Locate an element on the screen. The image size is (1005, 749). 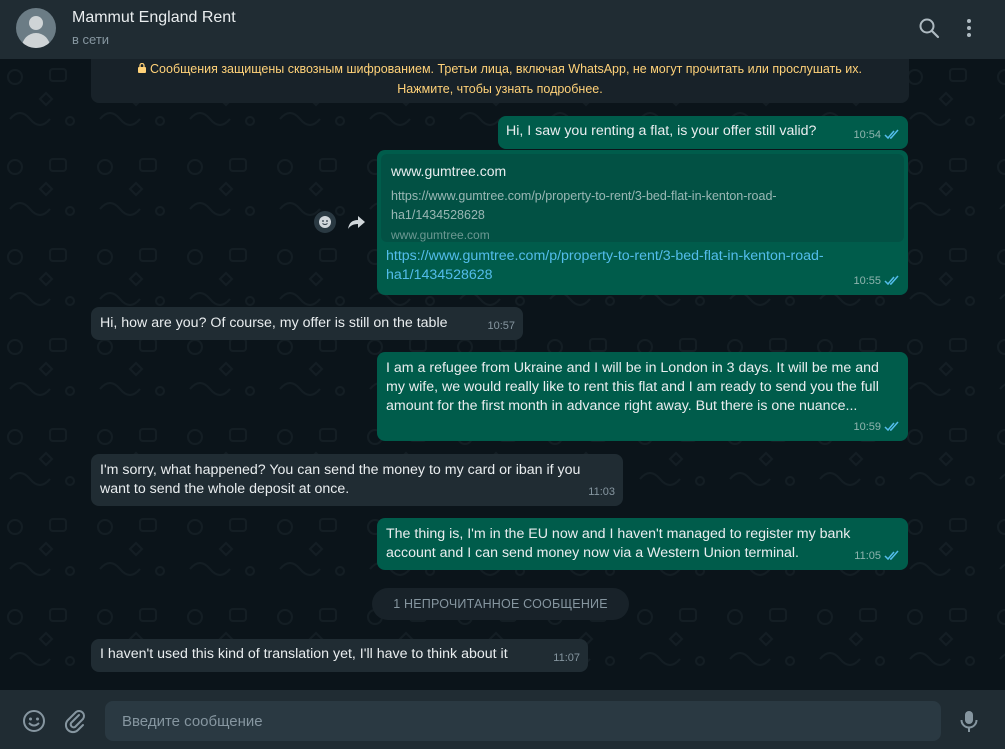
lock-icon is located at coordinates (142, 69).